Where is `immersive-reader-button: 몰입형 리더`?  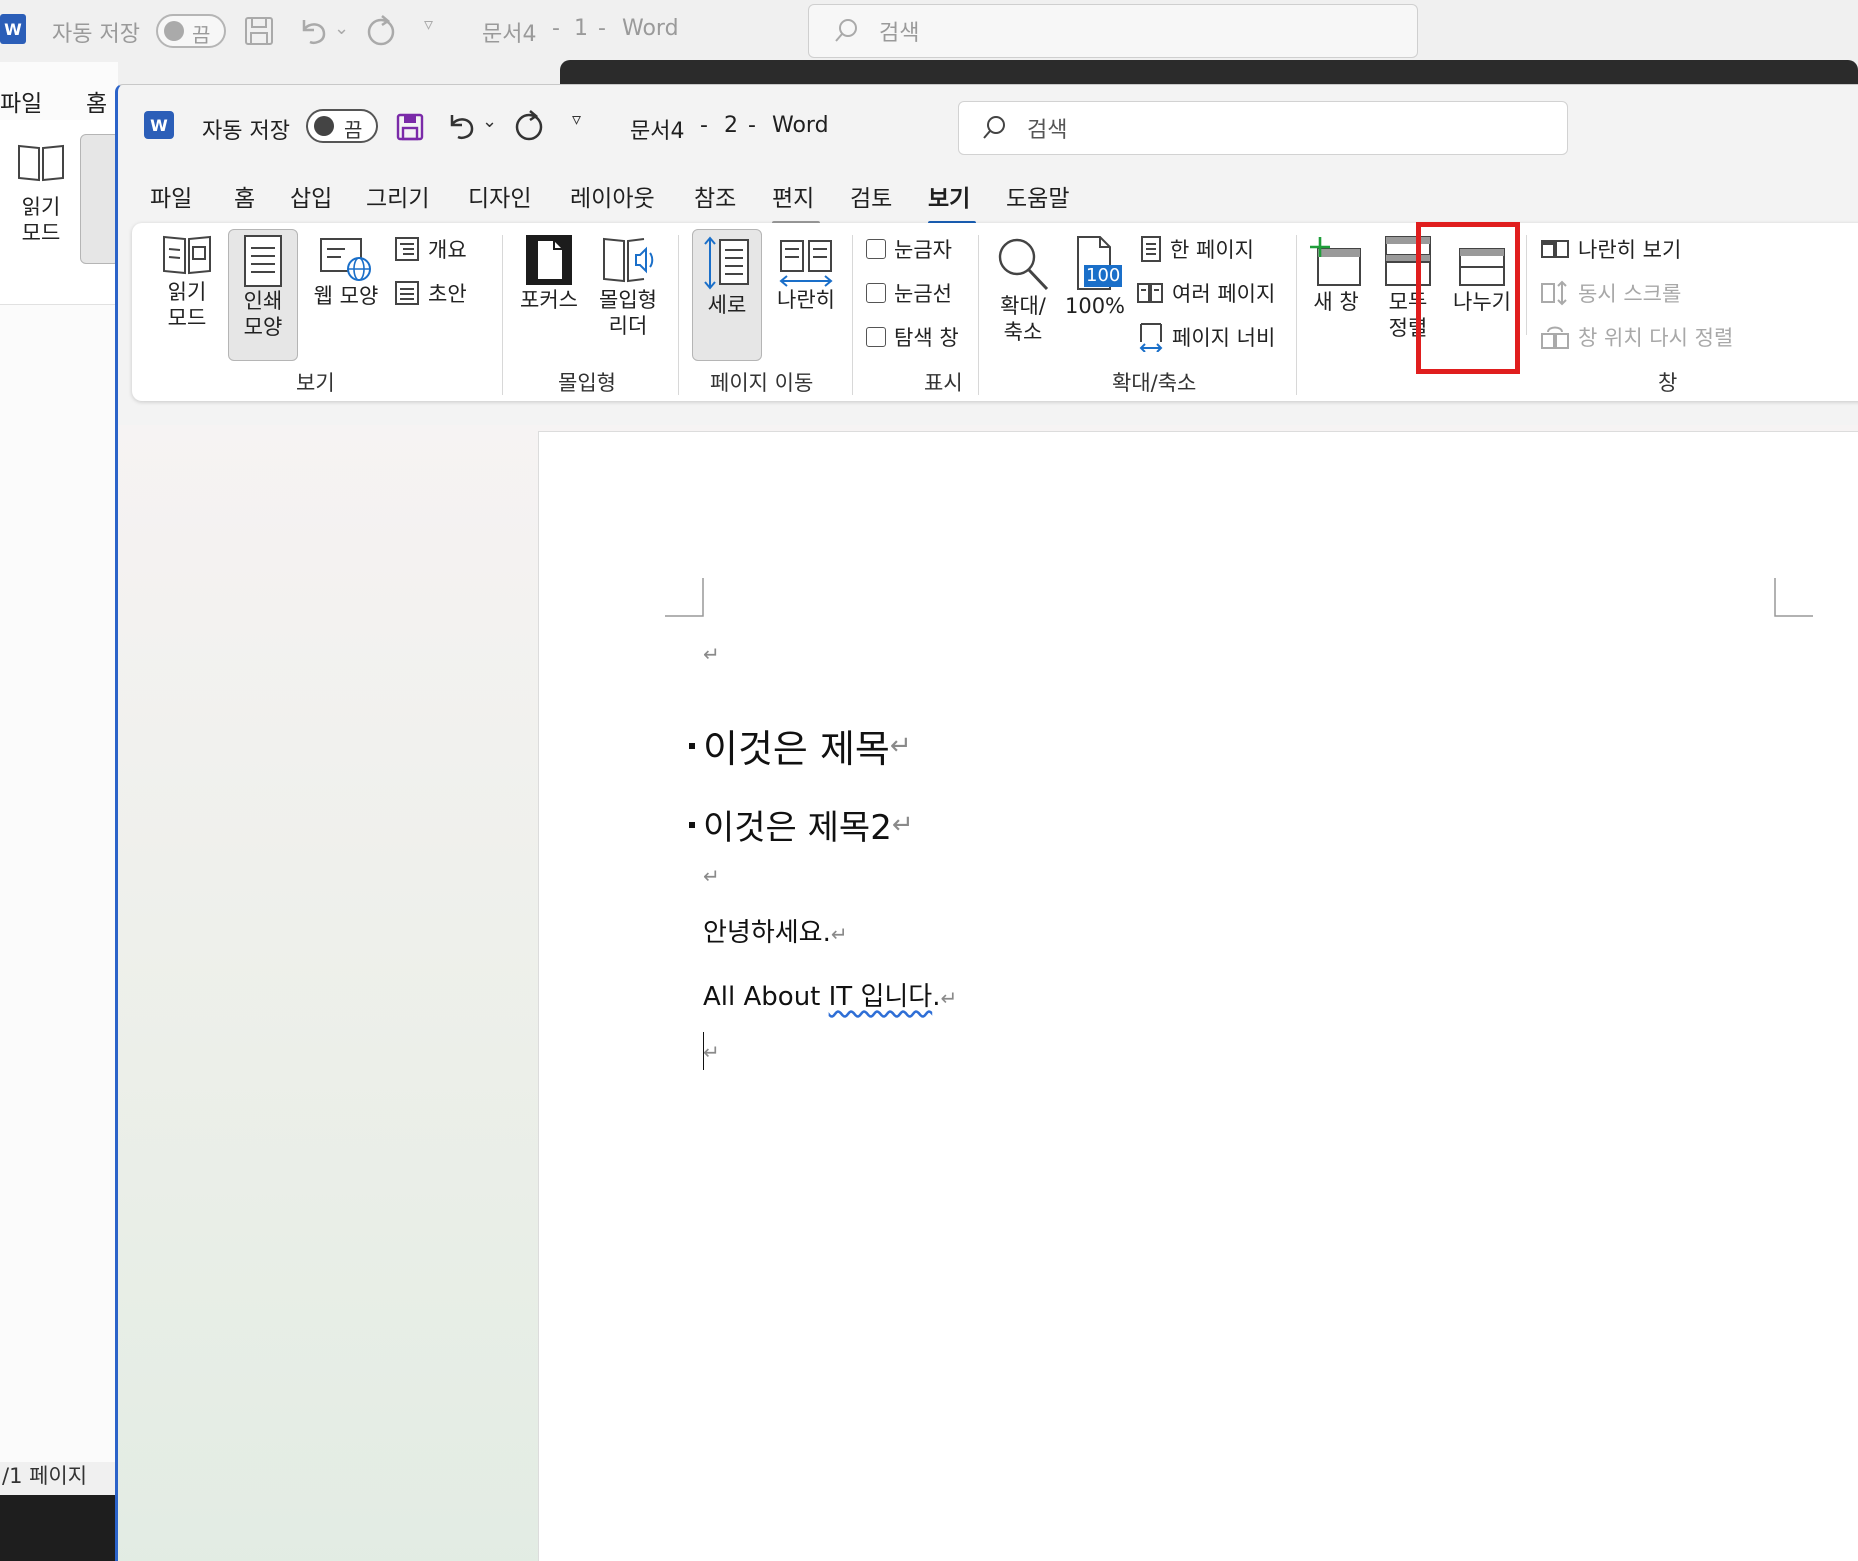
immersive-reader-button: 몰입형 리더 is located at coordinates (628, 284).